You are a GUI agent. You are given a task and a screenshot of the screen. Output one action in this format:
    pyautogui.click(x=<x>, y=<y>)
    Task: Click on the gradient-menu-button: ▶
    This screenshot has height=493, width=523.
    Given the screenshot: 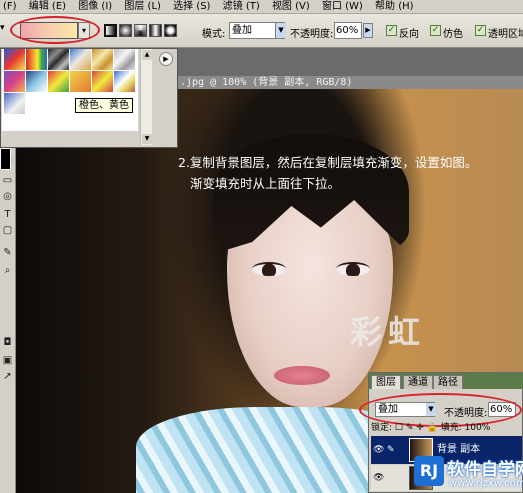 What is the action you would take?
    pyautogui.click(x=166, y=59)
    